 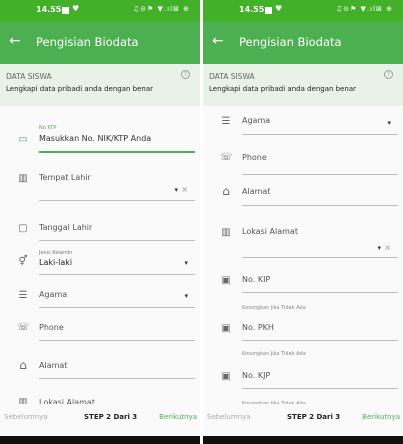 I want to click on pkh-hint: Kosongkan Jika Tidak Ada, so click(x=274, y=354).